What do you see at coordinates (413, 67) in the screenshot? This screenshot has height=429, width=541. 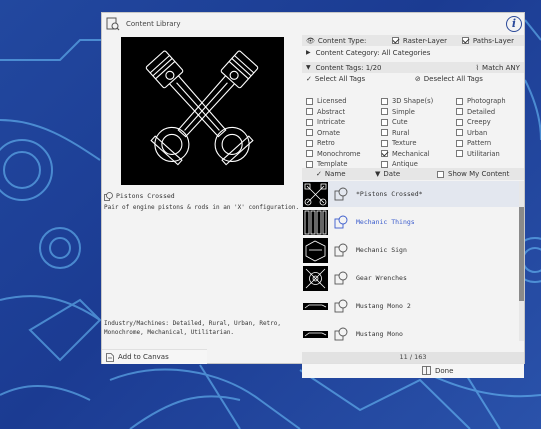 I see `content-tags-row: ▼ Content Tags: 1/20 ⌇ Match ANY` at bounding box center [413, 67].